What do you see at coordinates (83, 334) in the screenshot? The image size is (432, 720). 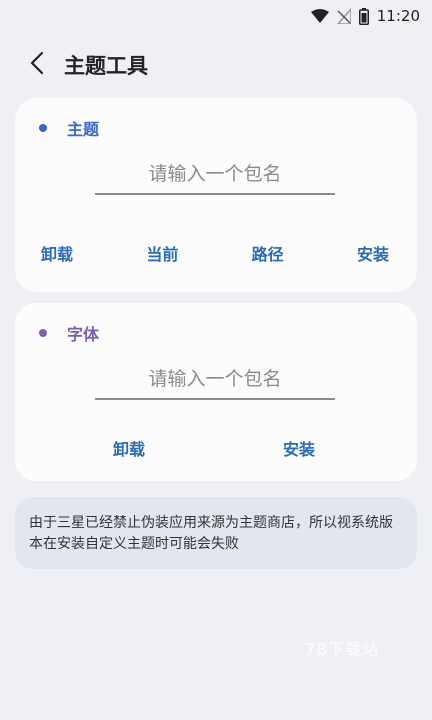 I see `font-card-title: 字体` at bounding box center [83, 334].